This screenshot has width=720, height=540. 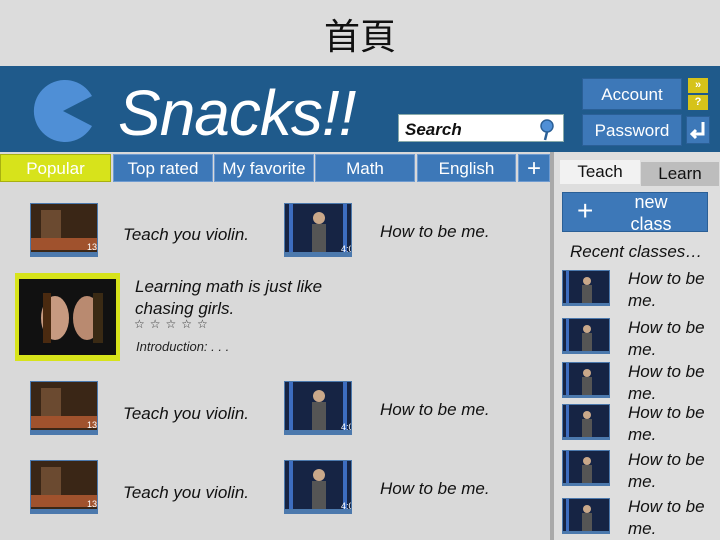 I want to click on page-title: 首頁, so click(x=359, y=37).